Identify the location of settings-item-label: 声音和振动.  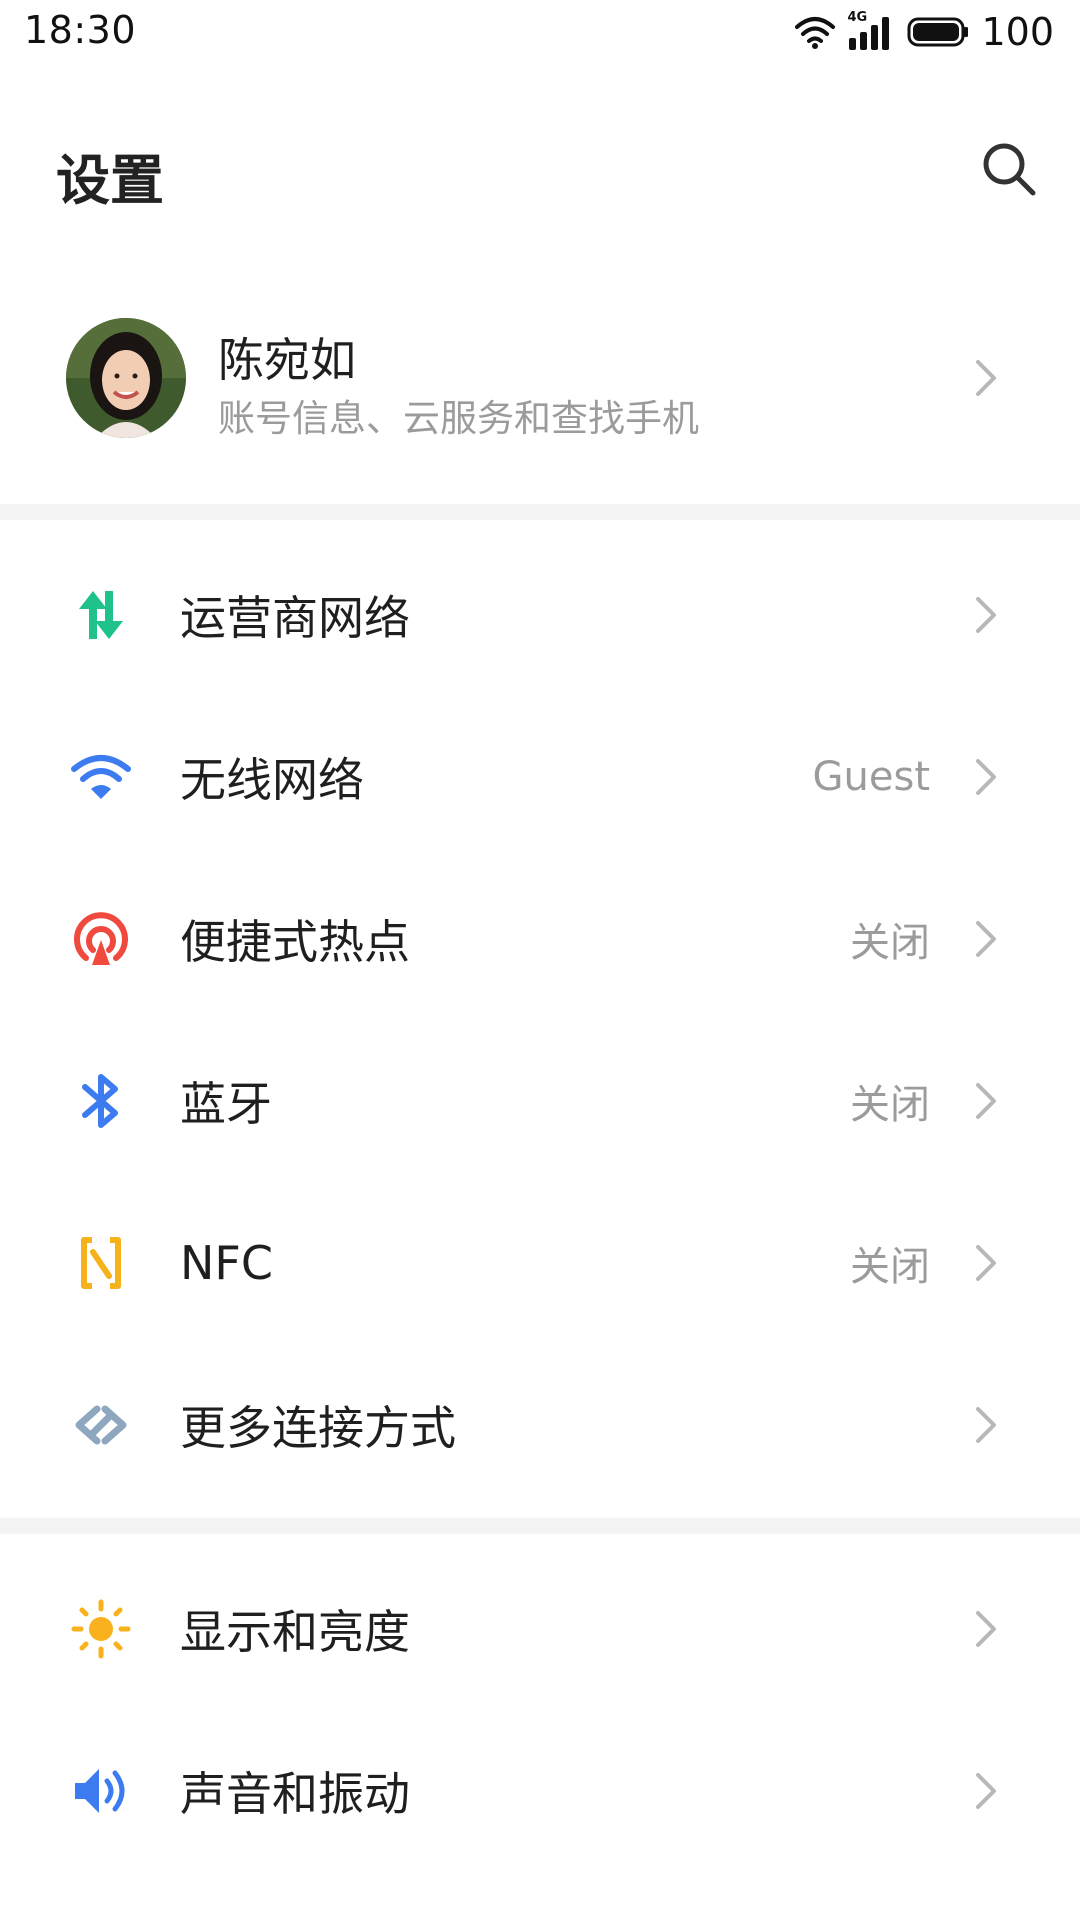
(295, 1794).